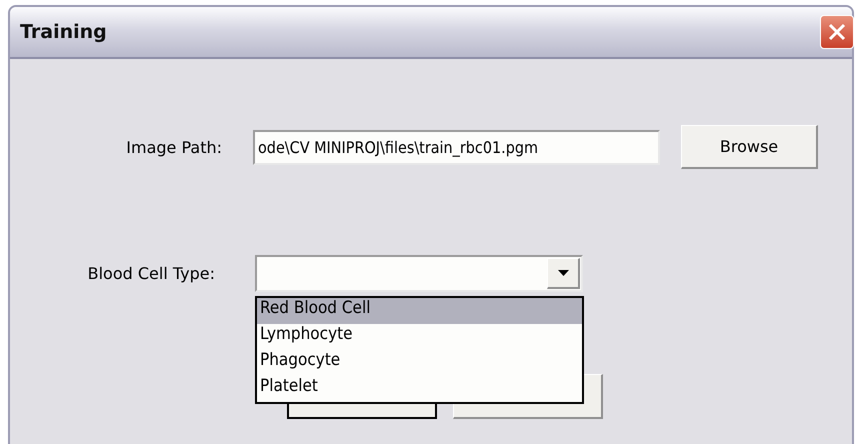 The width and height of the screenshot is (857, 444). I want to click on blood-cell-type-label: Blood Cell Type:, so click(150, 273).